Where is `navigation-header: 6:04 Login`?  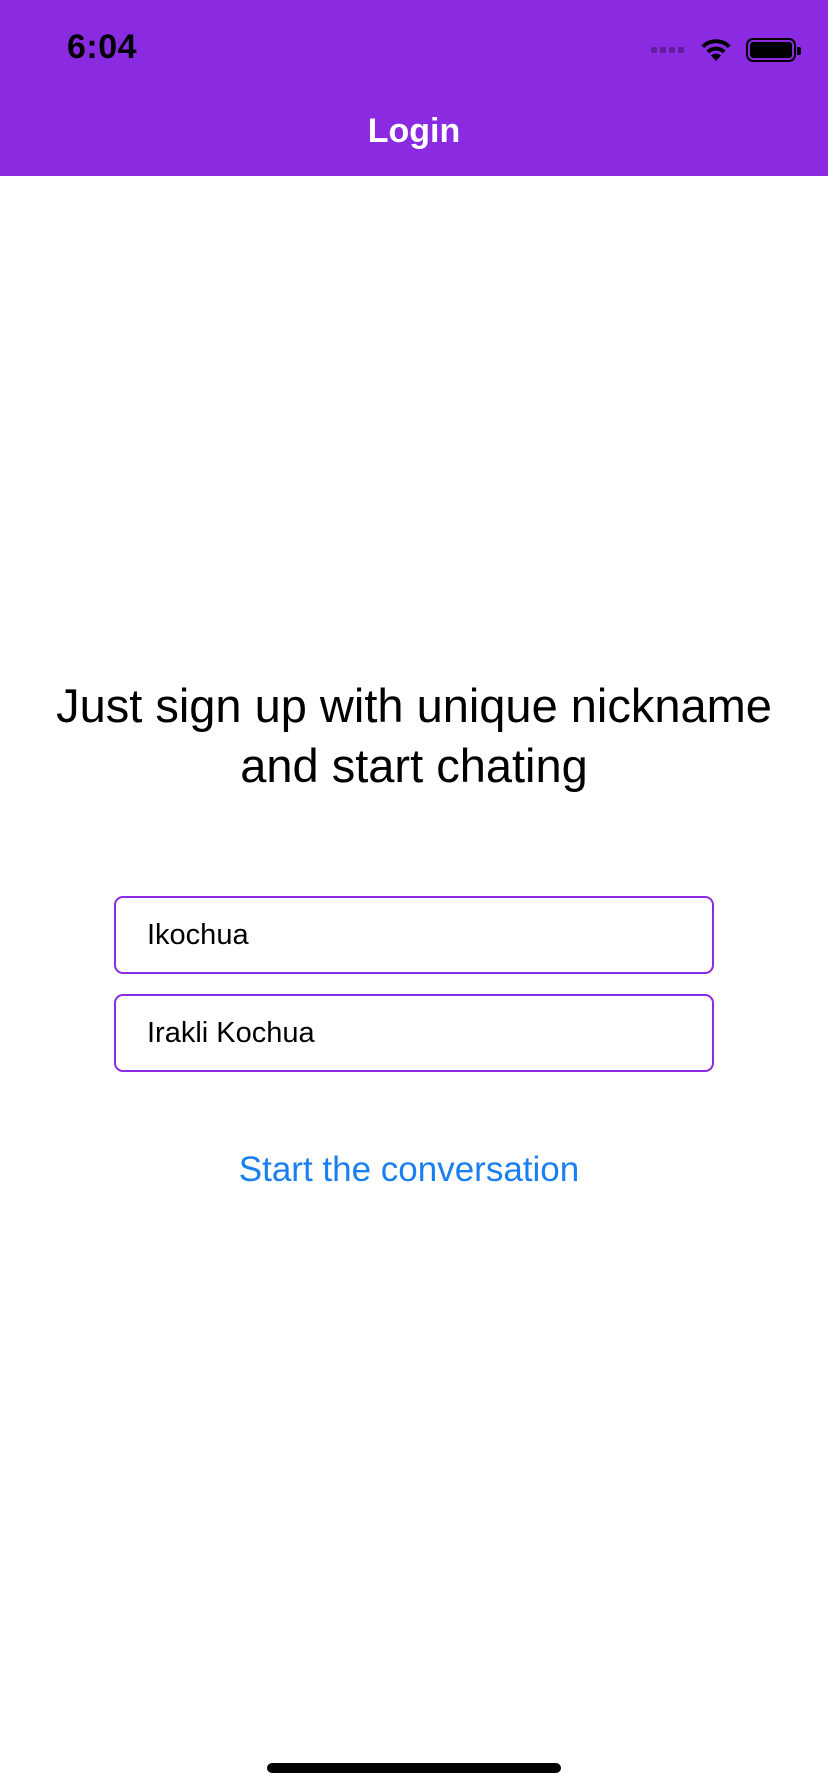 navigation-header: 6:04 Login is located at coordinates (414, 88).